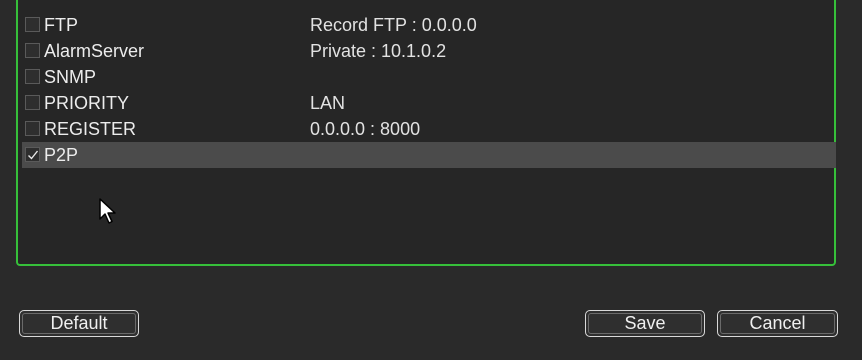 This screenshot has height=360, width=862. What do you see at coordinates (61, 155) in the screenshot?
I see `service-name: P2P` at bounding box center [61, 155].